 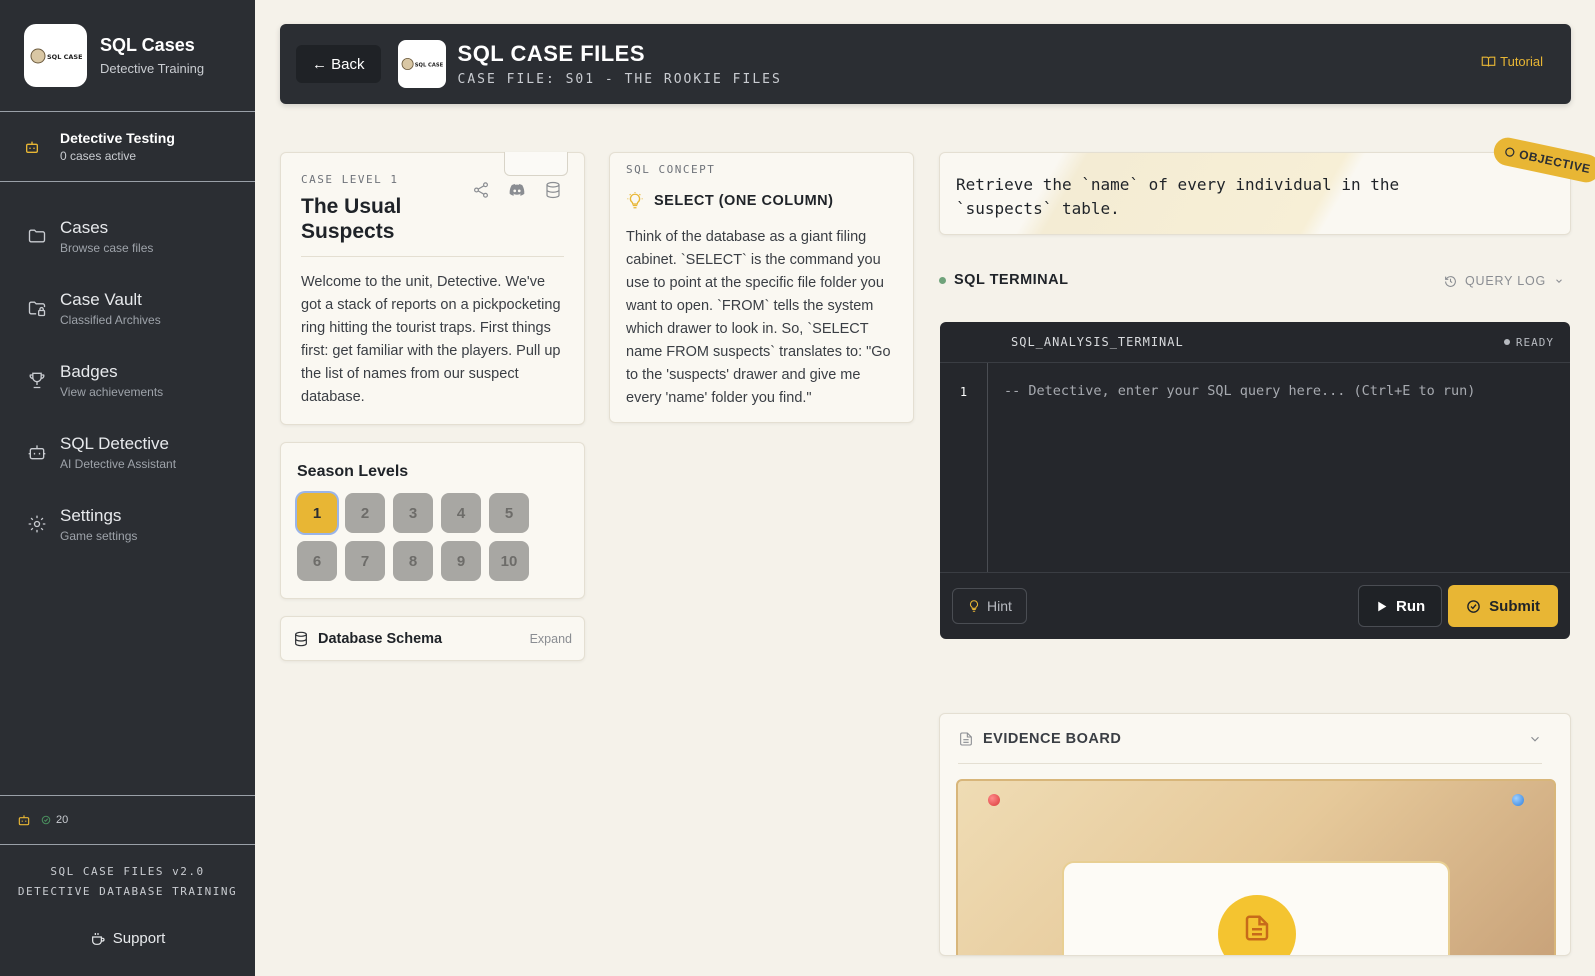 I want to click on schema-expand-button: Expand, so click(x=551, y=639).